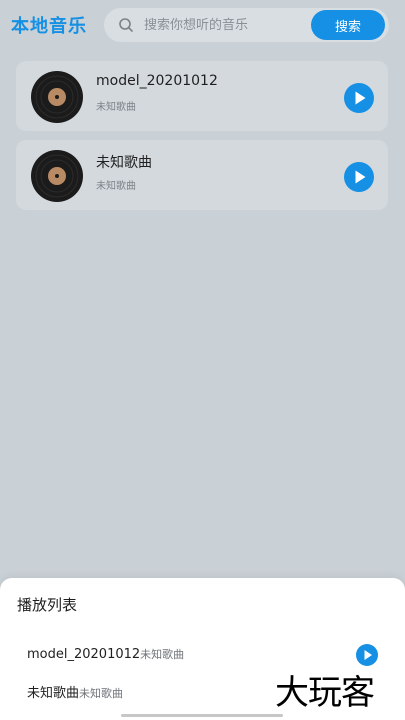 The width and height of the screenshot is (405, 720). What do you see at coordinates (325, 693) in the screenshot?
I see `watermark: 大玩客` at bounding box center [325, 693].